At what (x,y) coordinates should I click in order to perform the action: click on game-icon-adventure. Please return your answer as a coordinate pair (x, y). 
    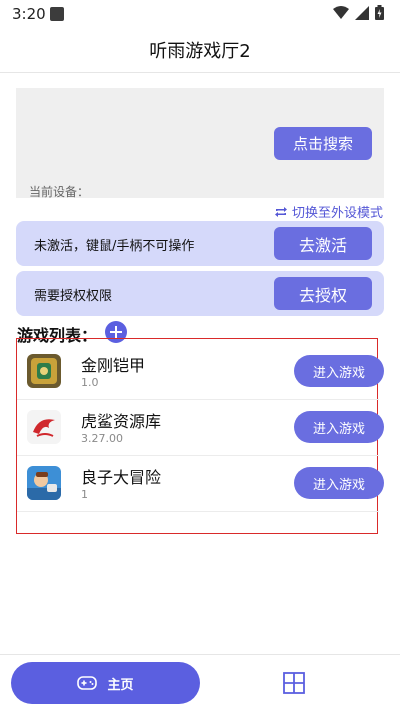
    Looking at the image, I should click on (44, 483).